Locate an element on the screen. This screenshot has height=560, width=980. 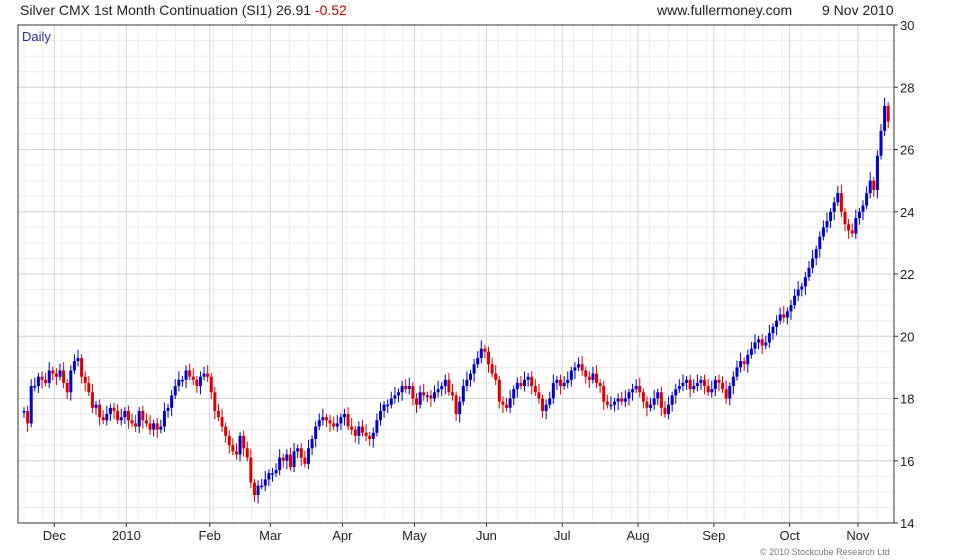
x-tick-label: Nov is located at coordinates (858, 535).